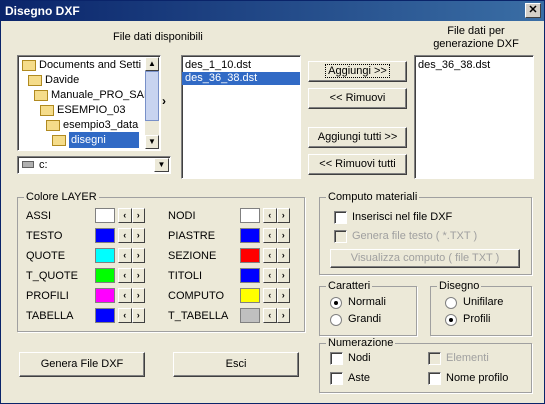 This screenshot has width=545, height=404. I want to click on tree-folder-item: esempio3_data, so click(92, 125).